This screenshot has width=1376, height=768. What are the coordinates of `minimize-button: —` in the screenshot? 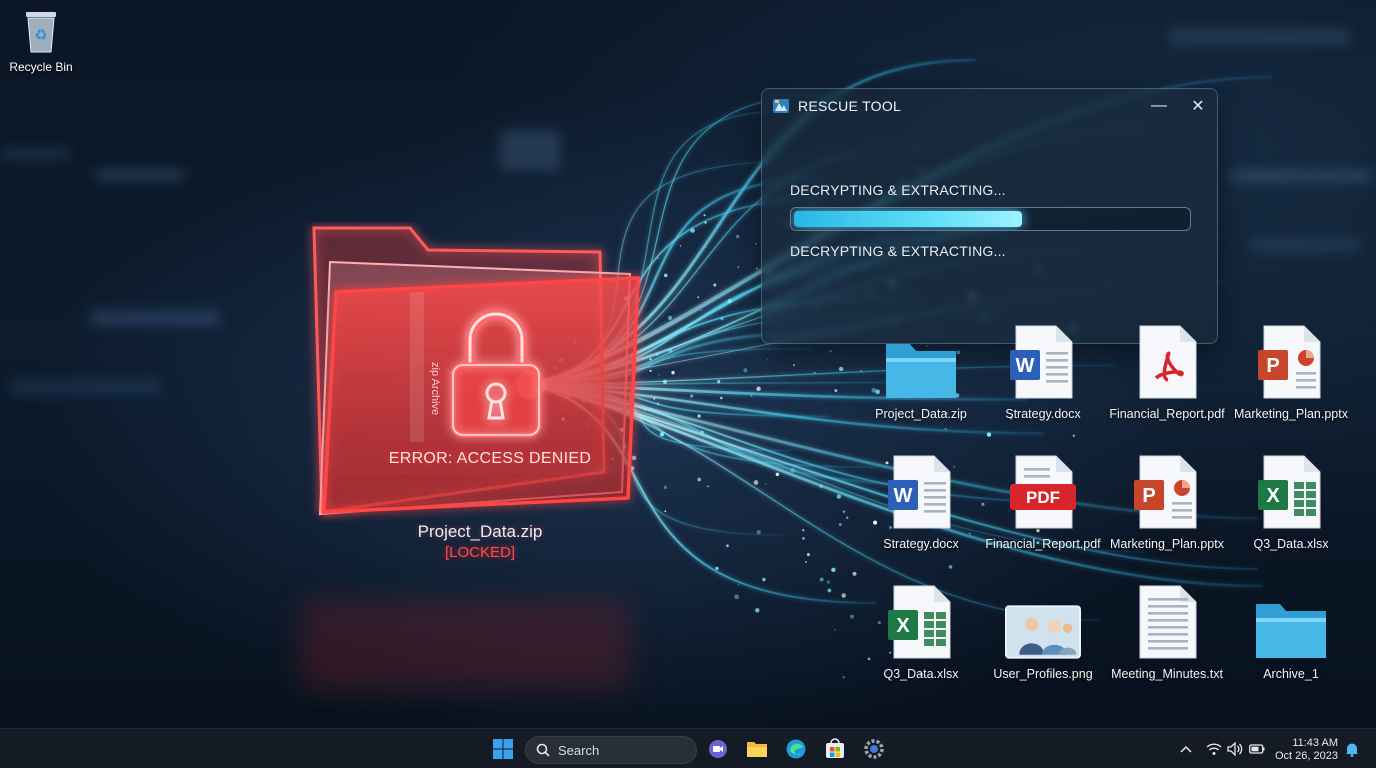 It's located at (1159, 106).